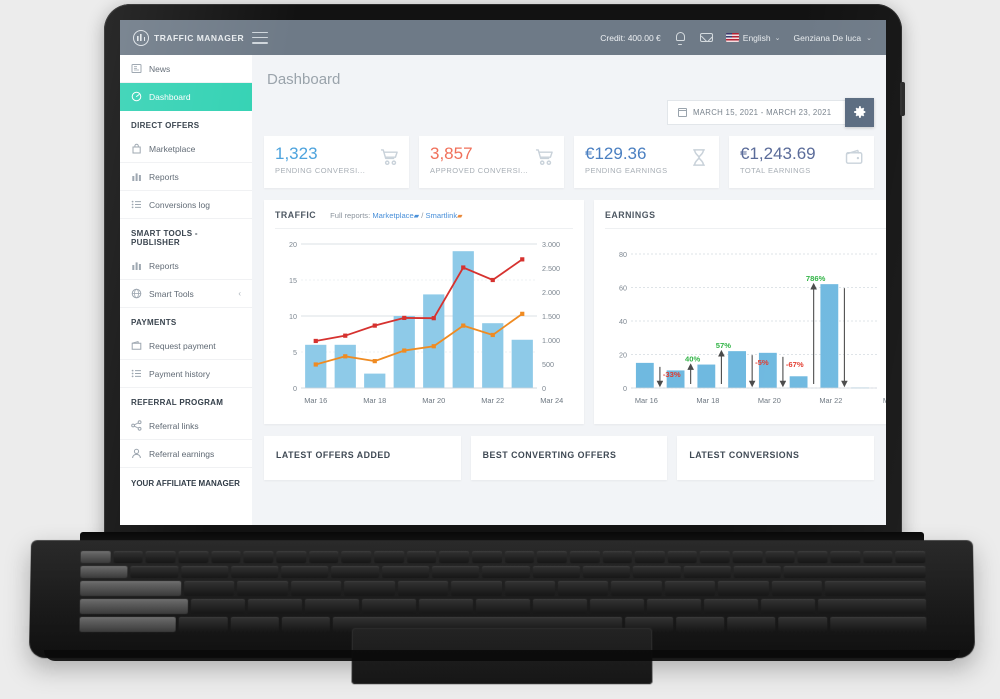  I want to click on hamburger-icon, so click(260, 37).